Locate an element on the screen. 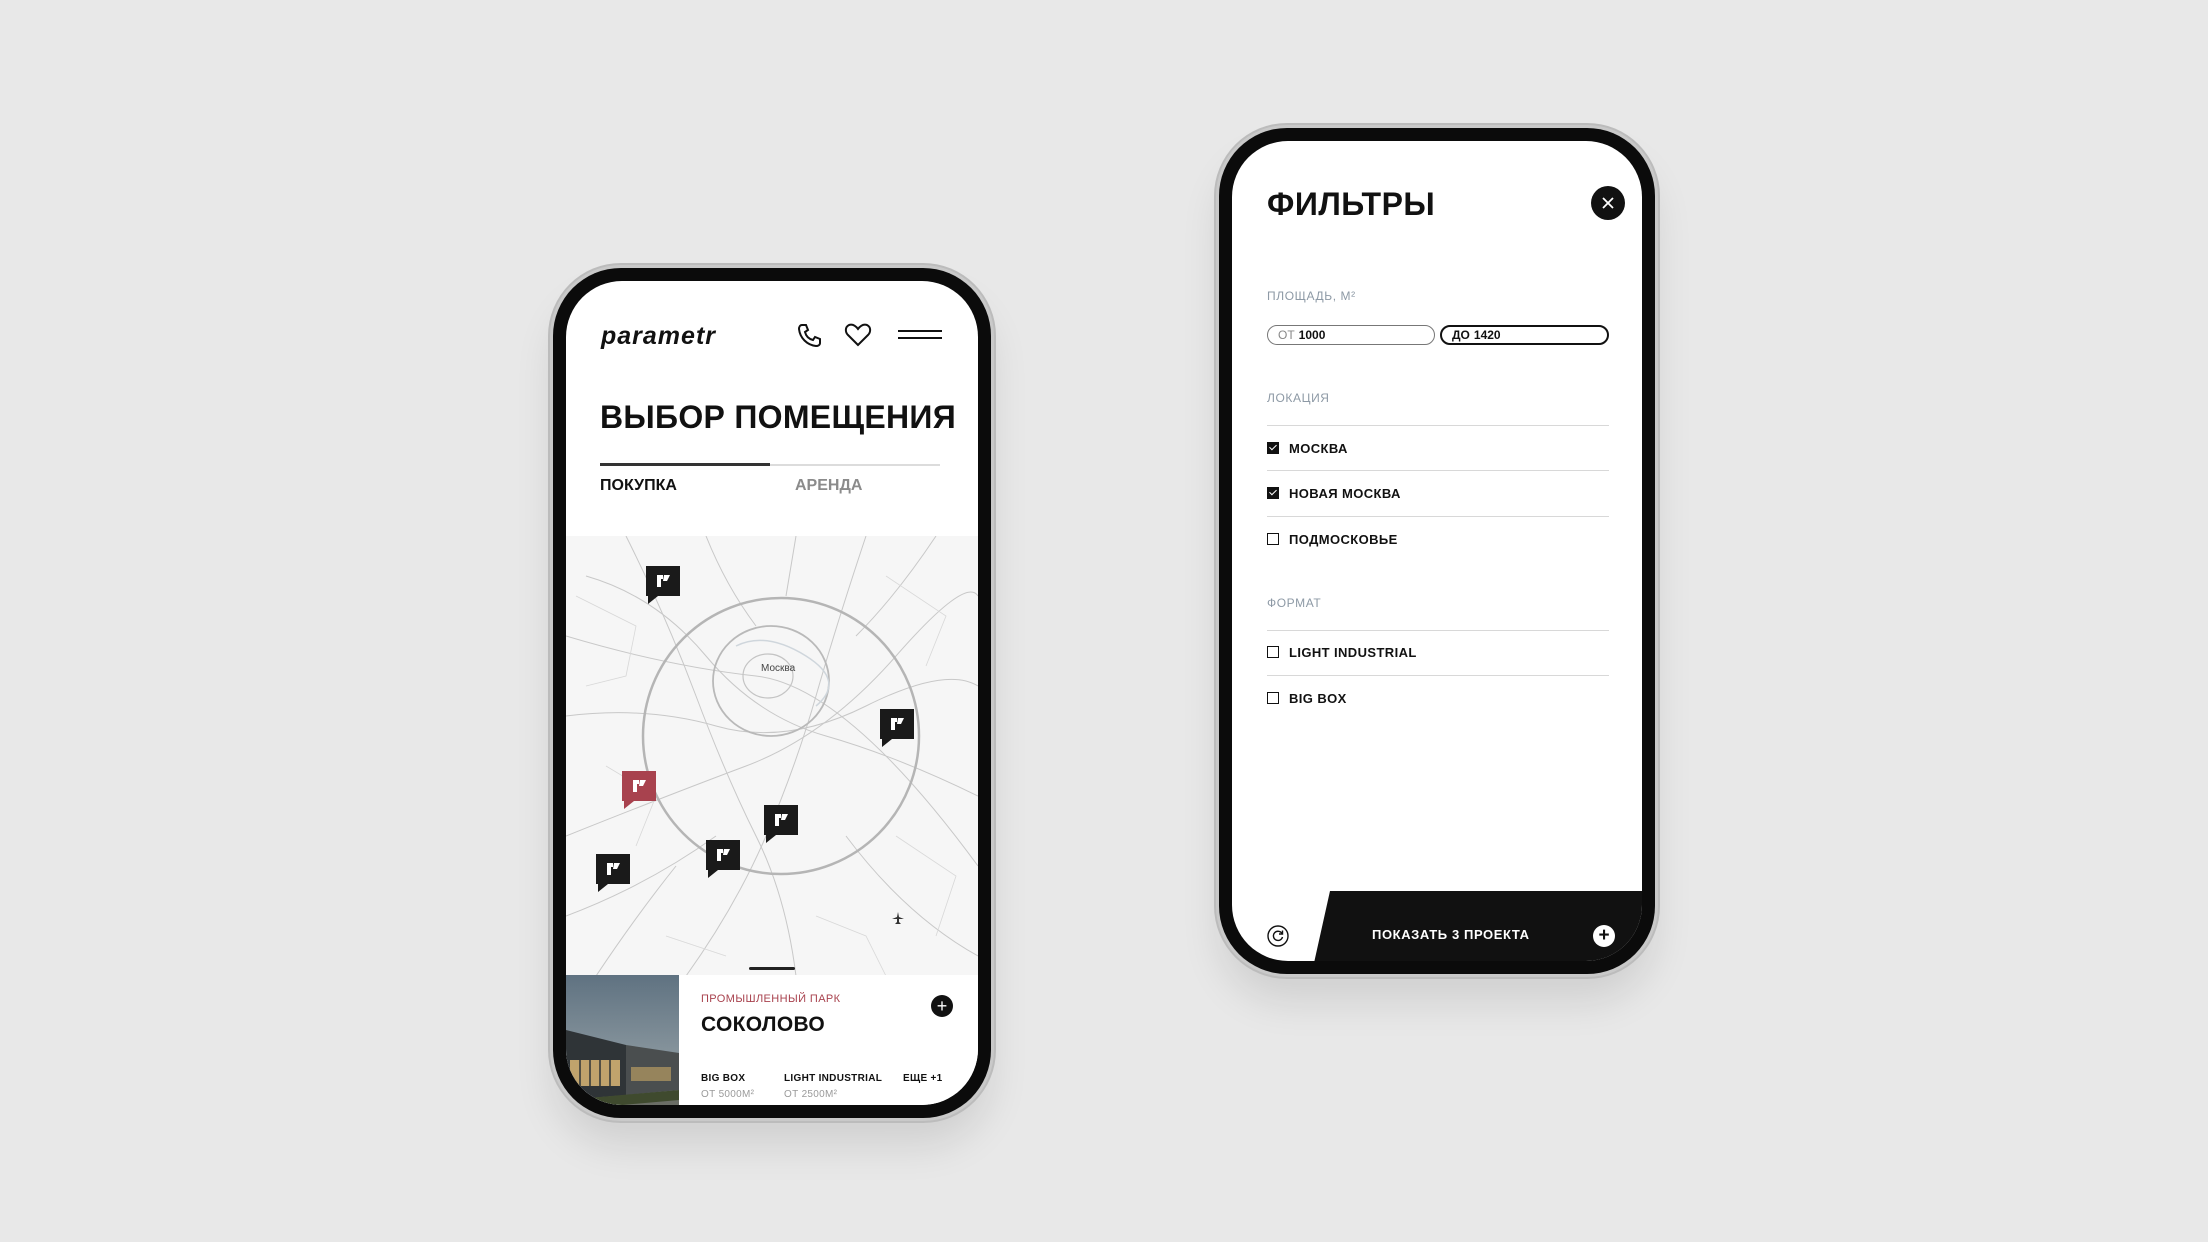 The image size is (2208, 1242). area-from-field: ОТ 1000 is located at coordinates (1351, 335).